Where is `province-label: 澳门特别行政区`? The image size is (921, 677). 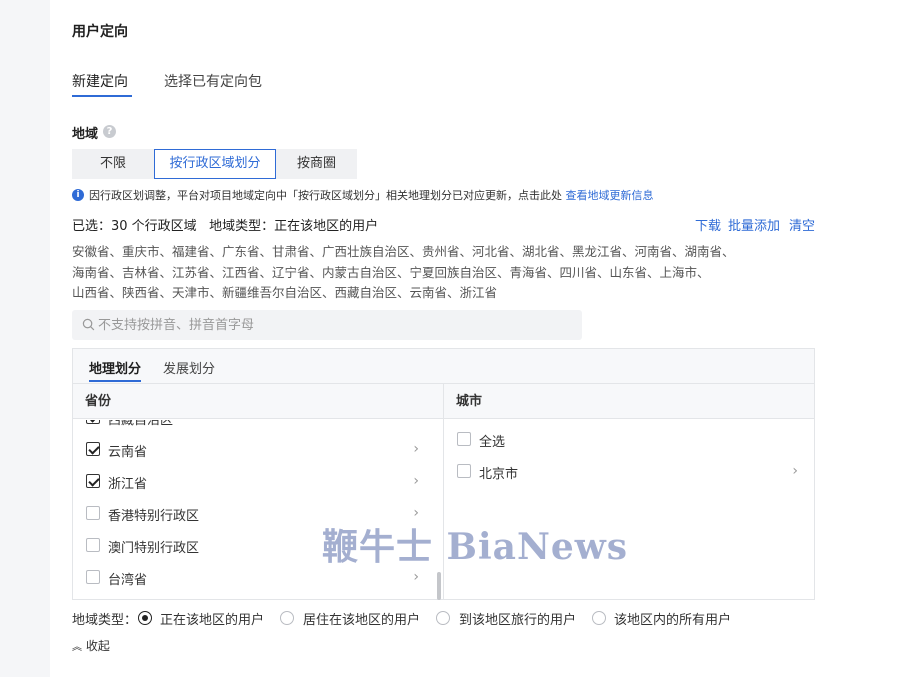
province-label: 澳门特别行政区 is located at coordinates (154, 548).